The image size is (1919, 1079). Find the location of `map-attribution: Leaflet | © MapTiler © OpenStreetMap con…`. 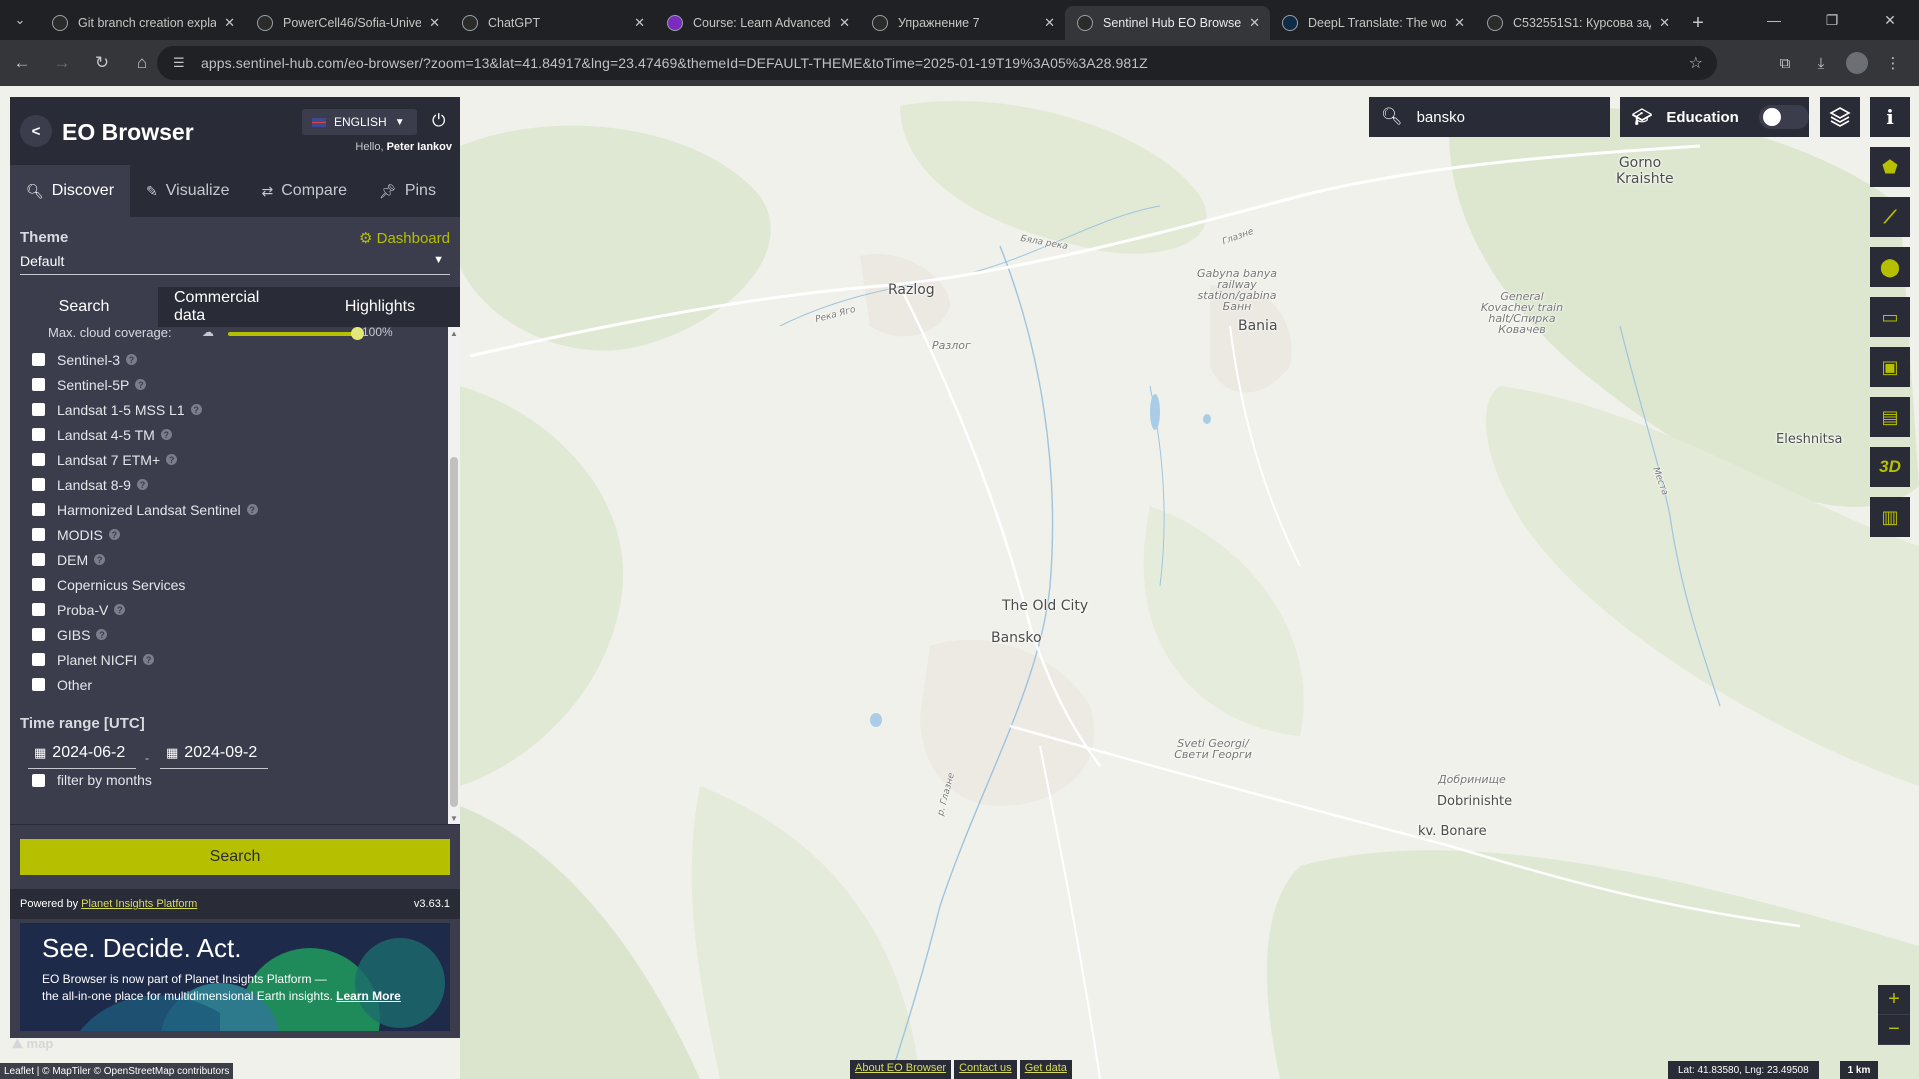

map-attribution: Leaflet | © MapTiler © OpenStreetMap con… is located at coordinates (117, 1071).